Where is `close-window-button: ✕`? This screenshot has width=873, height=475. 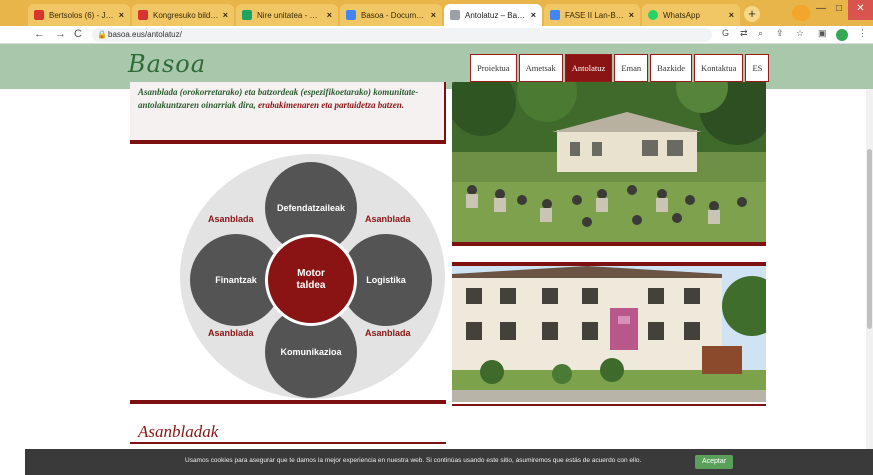 close-window-button: ✕ is located at coordinates (860, 10).